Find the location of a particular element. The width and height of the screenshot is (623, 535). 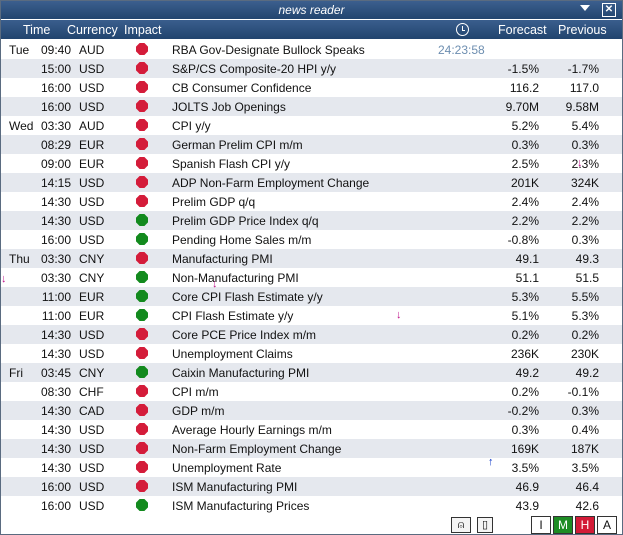

event-name: Spanish Flash CPI y/y is located at coordinates (231, 164).